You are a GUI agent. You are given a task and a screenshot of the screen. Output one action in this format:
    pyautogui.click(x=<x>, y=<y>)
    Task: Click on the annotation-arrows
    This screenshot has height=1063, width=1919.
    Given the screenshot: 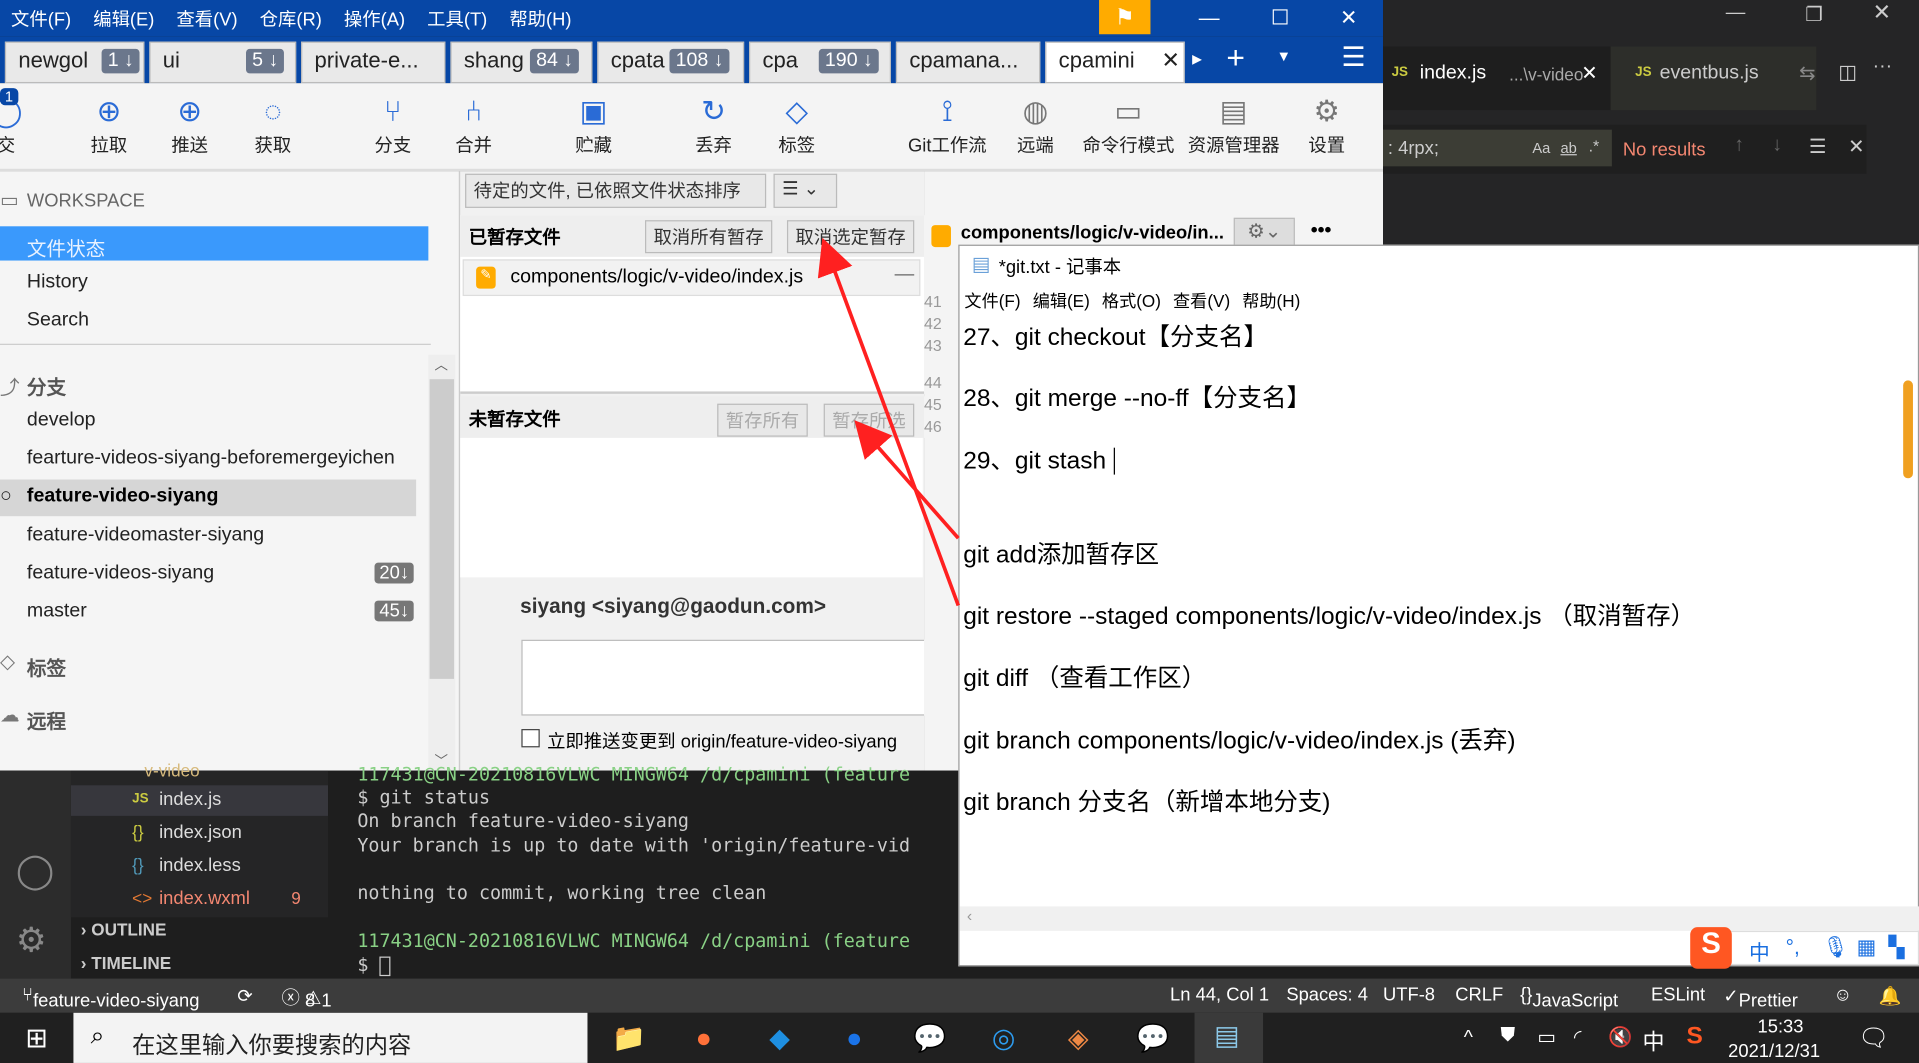 What is the action you would take?
    pyautogui.click(x=889, y=422)
    